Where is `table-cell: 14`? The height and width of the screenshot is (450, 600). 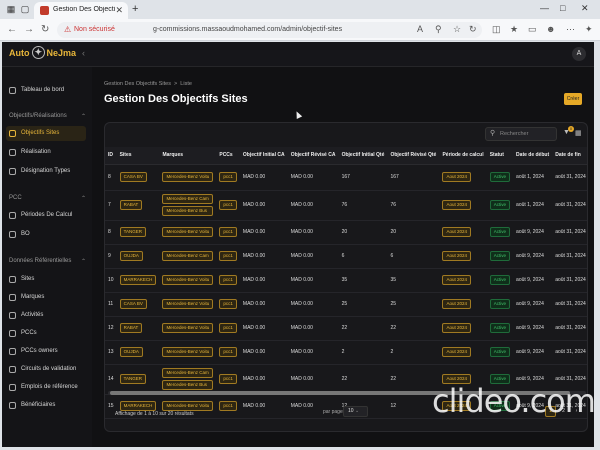
table-cell: 14 is located at coordinates (111, 379).